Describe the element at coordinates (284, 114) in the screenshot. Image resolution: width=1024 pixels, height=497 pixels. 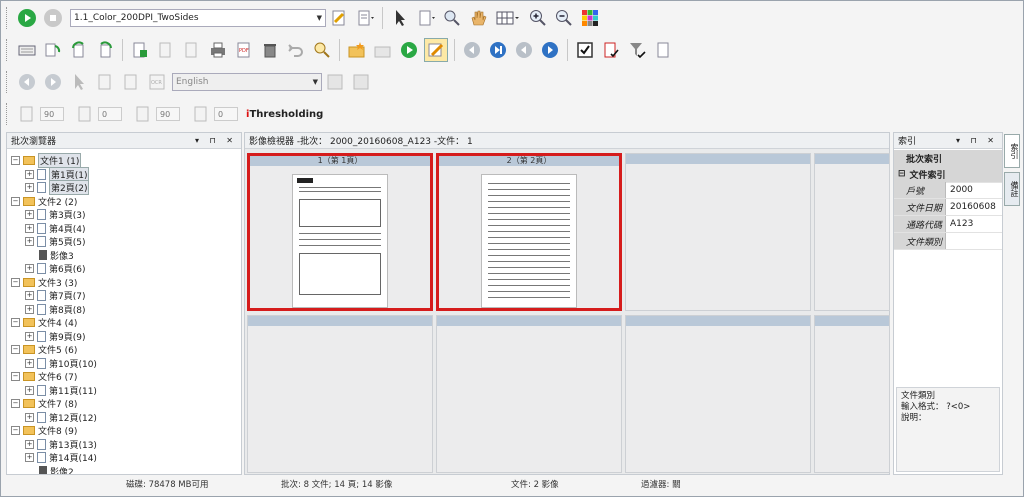
I see `ithresholding-button: iThresholding` at that location.